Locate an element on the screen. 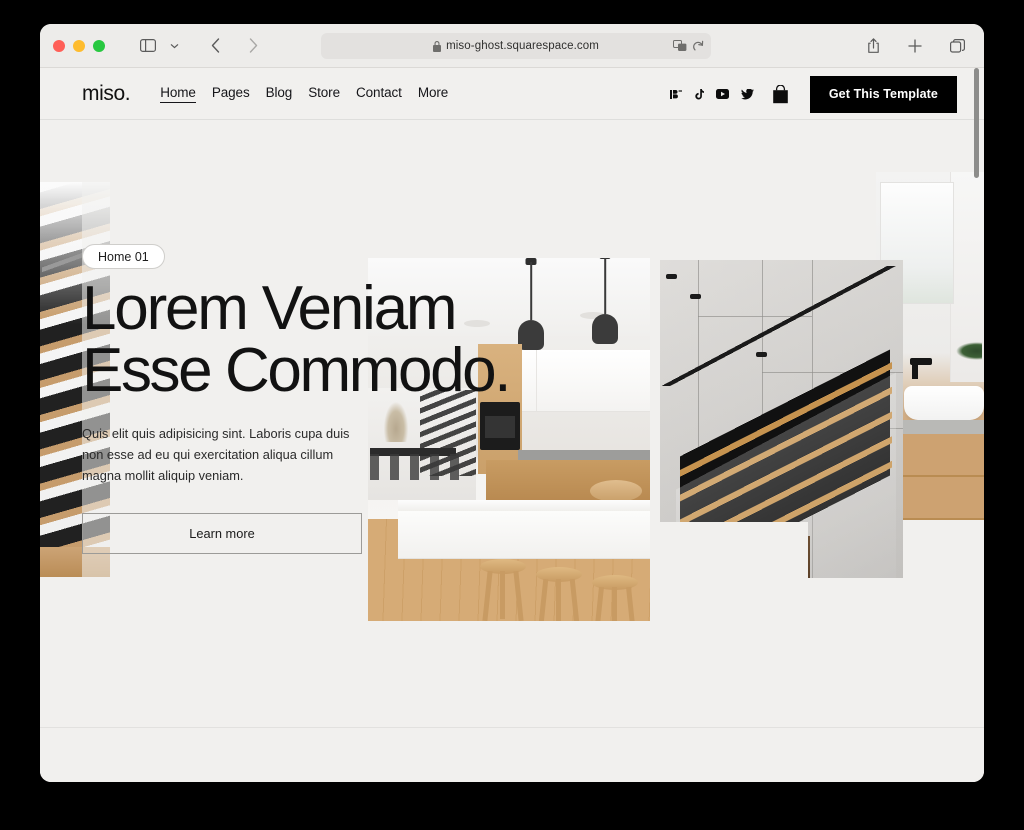  hero-title-line-2: Esse Commodo. is located at coordinates (296, 370).